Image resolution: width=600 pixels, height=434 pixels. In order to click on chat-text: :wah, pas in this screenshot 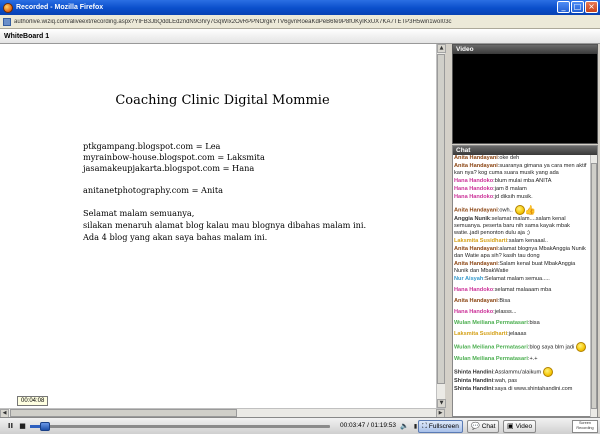, I will do `click(505, 381)`.